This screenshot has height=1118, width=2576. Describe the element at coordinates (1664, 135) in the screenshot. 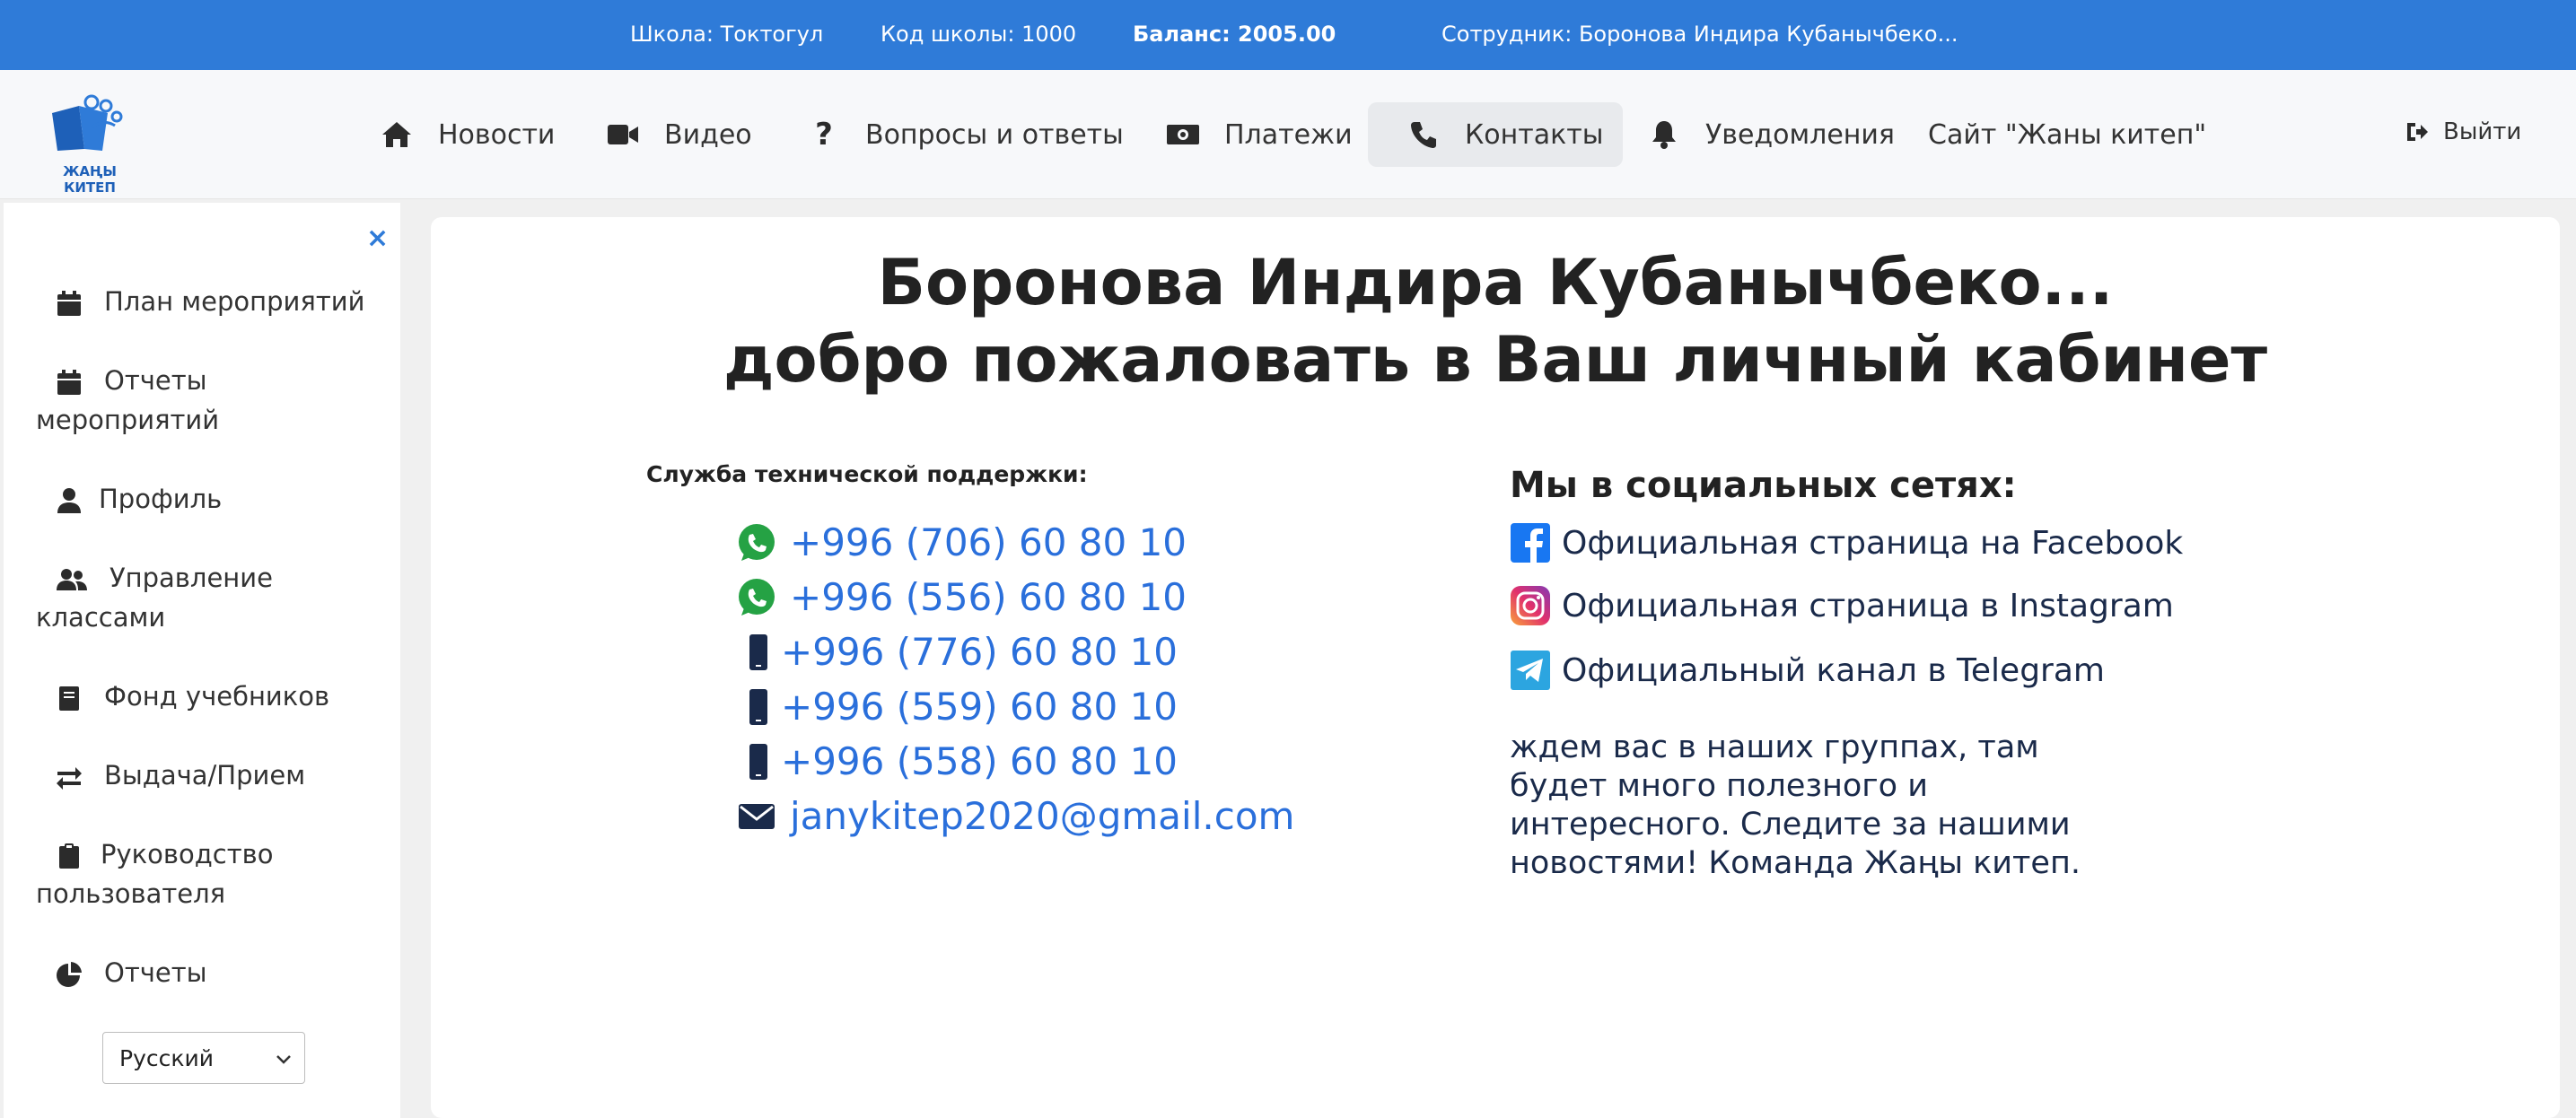

I see `bell-icon` at that location.